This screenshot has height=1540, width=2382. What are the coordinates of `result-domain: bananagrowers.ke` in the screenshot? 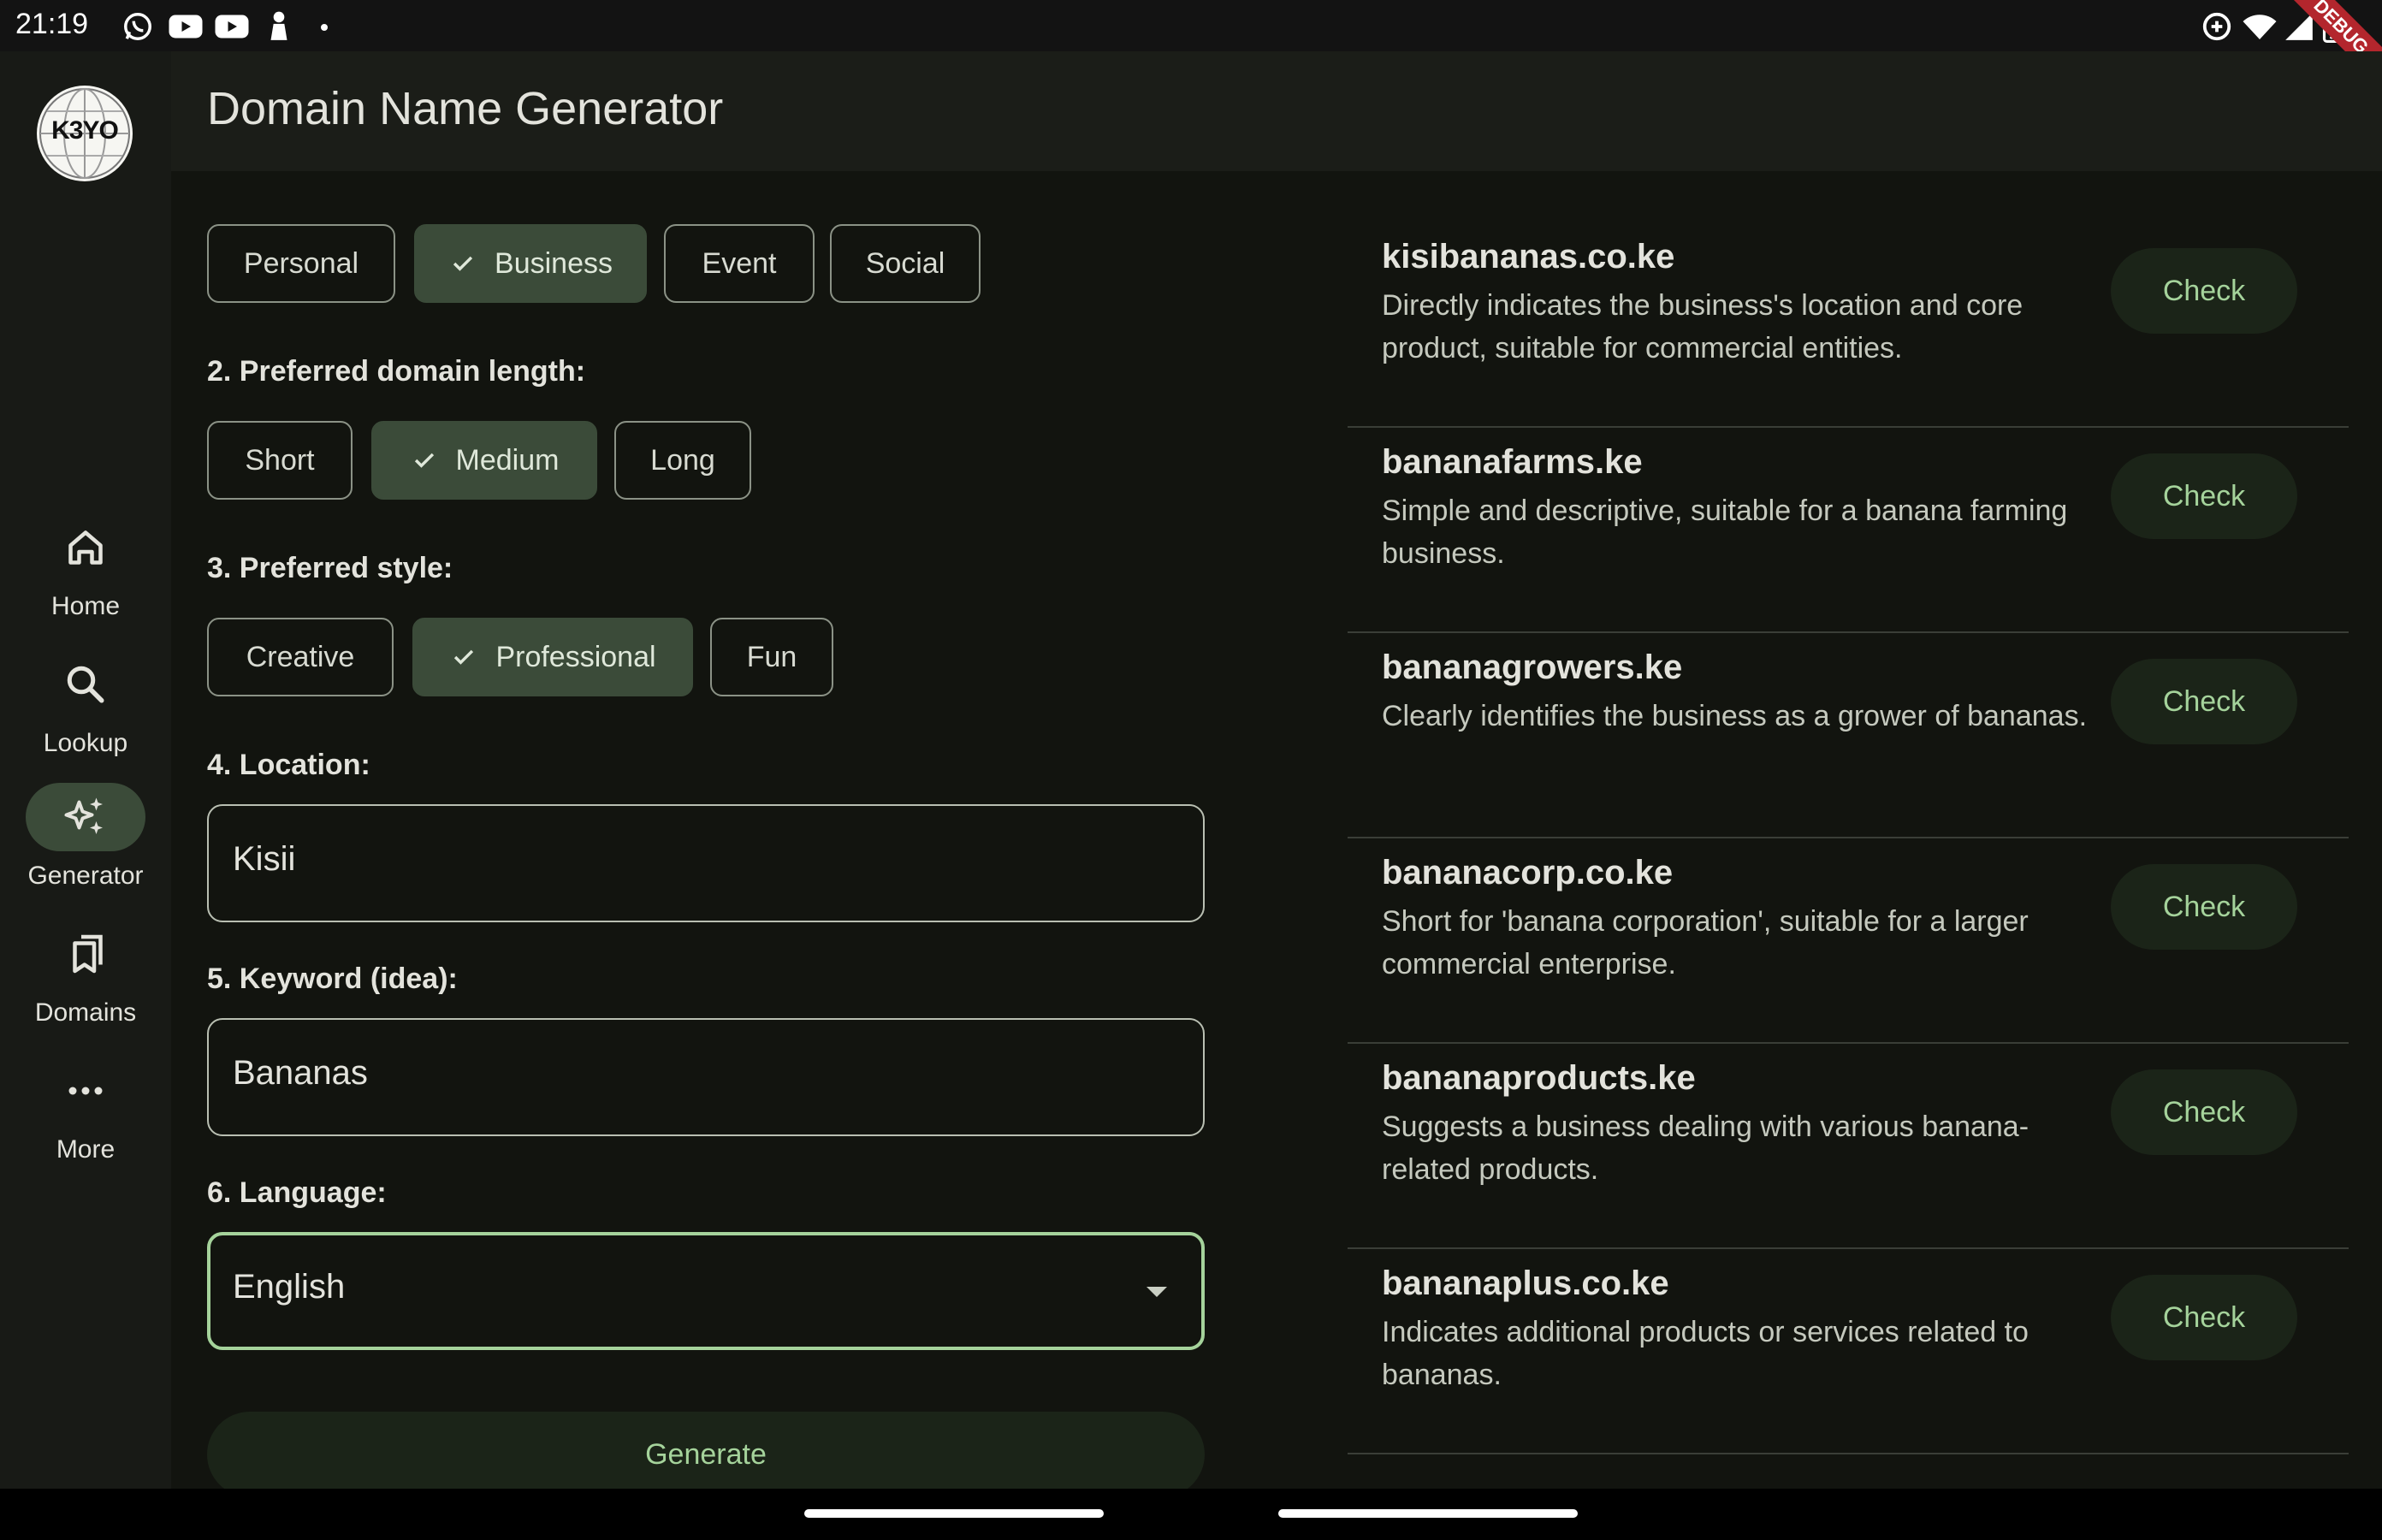 It's located at (1532, 667).